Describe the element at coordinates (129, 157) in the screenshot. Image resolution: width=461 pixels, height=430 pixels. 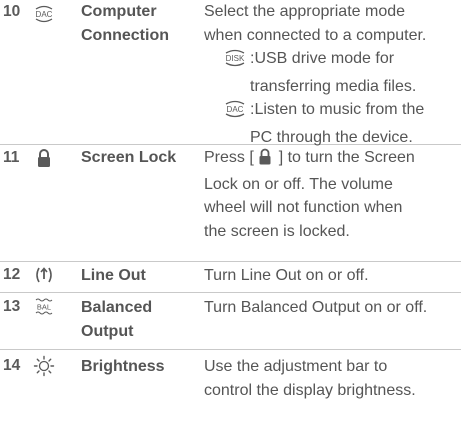
I see `feature-name: Screen Lock` at that location.